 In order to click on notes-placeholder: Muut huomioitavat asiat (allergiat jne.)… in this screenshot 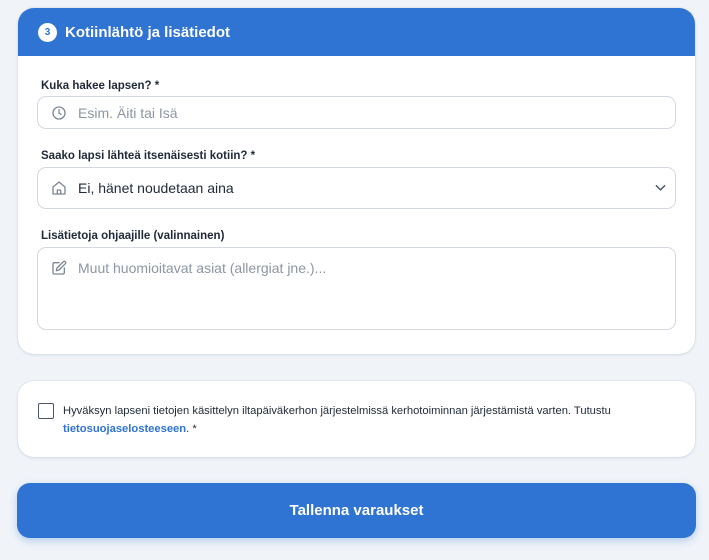, I will do `click(202, 268)`.